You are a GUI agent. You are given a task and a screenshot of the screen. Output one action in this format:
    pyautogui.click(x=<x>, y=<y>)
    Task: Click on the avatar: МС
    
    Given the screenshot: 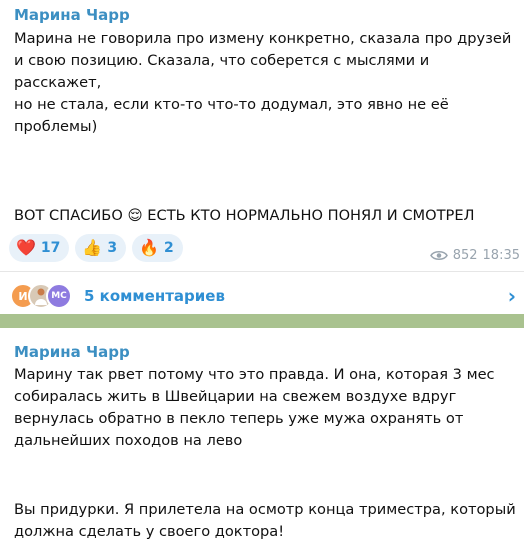 What is the action you would take?
    pyautogui.click(x=59, y=296)
    